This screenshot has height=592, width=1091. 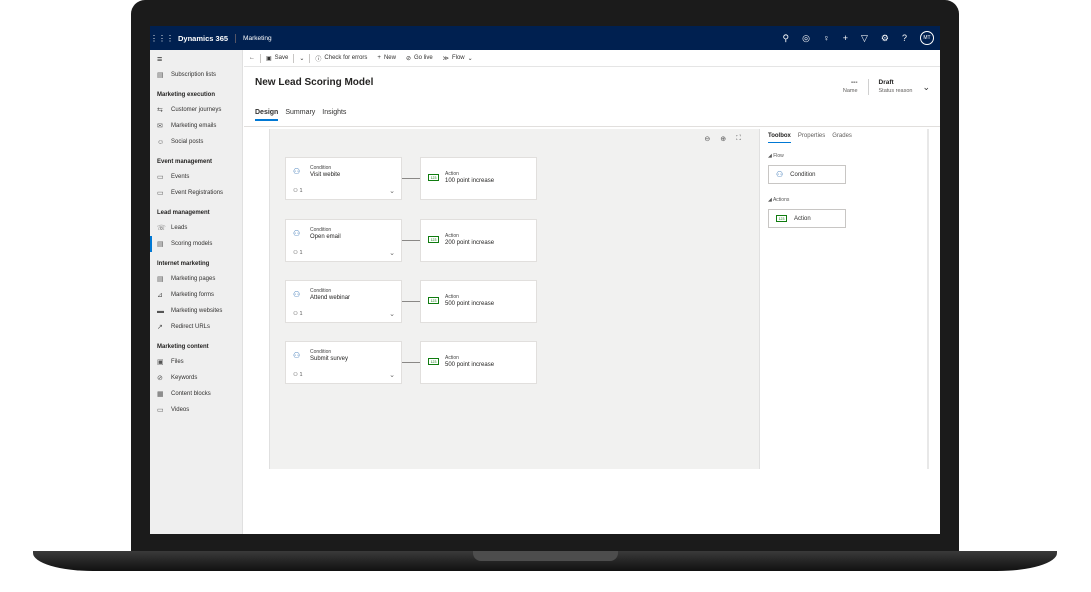 What do you see at coordinates (343, 178) in the screenshot?
I see `condition-tile: ⚇ Condition Visit webite ⚇ 1 ⌄` at bounding box center [343, 178].